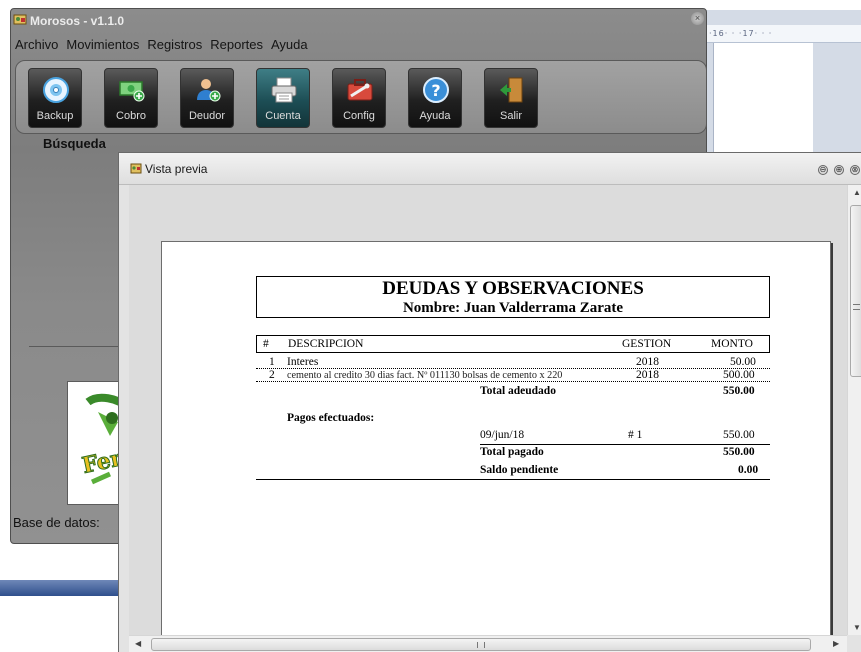  What do you see at coordinates (739, 375) in the screenshot?
I see `row-monto: 500.00` at bounding box center [739, 375].